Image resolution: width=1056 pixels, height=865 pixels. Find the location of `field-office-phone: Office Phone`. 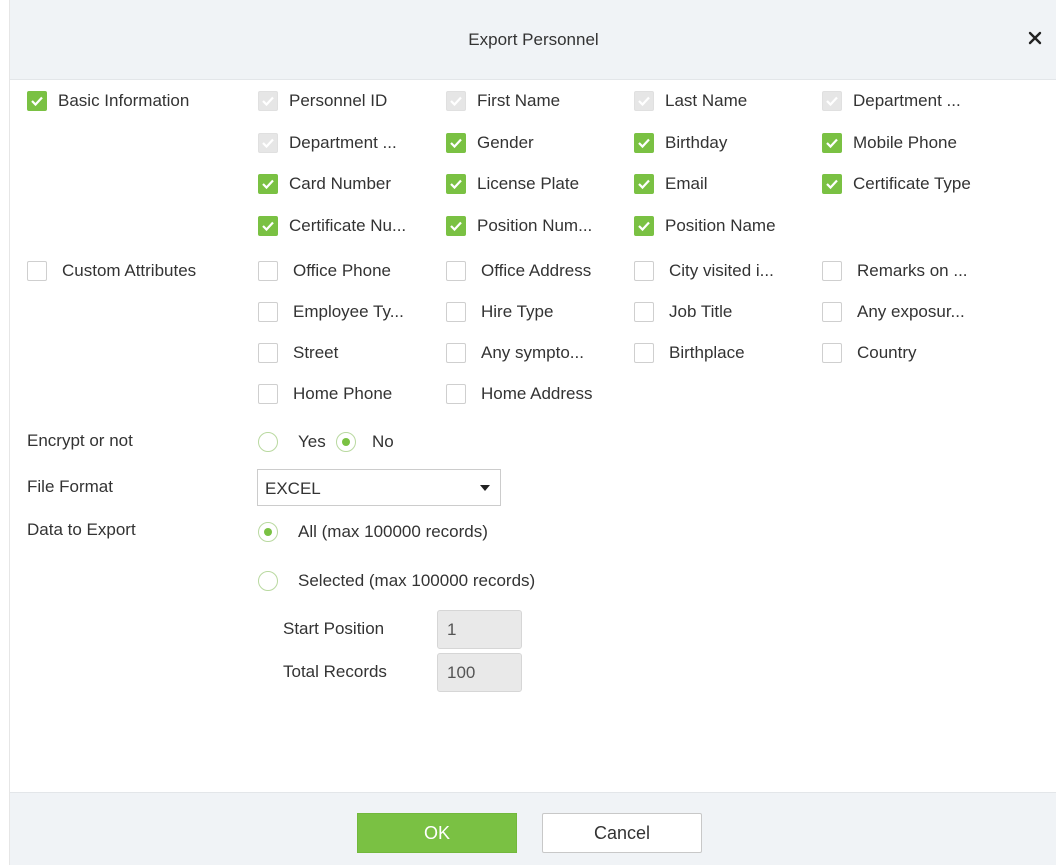

field-office-phone: Office Phone is located at coordinates (324, 271).